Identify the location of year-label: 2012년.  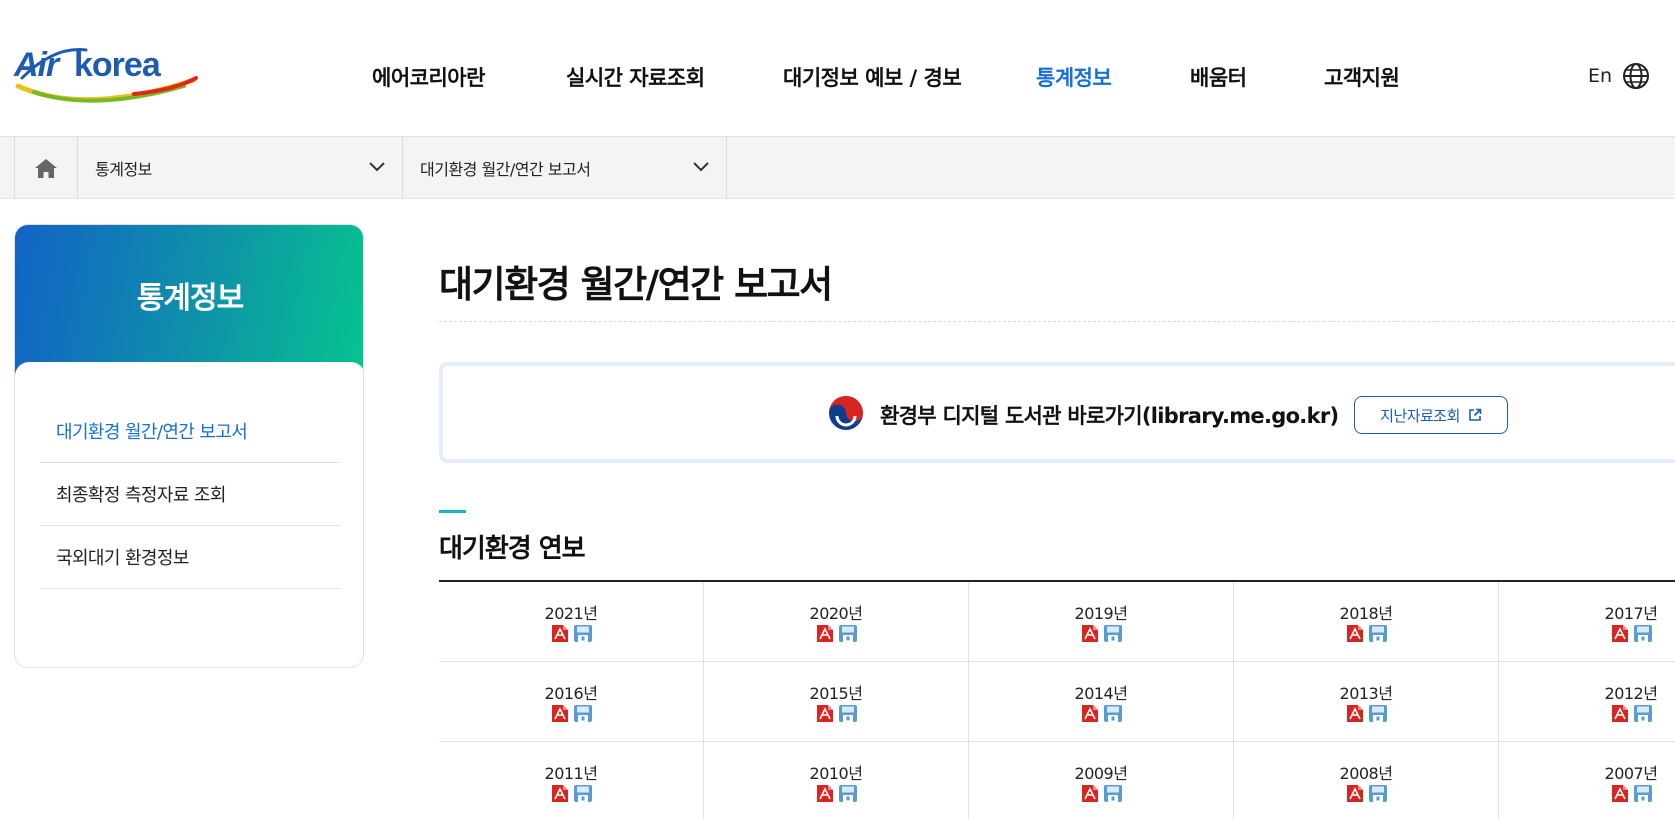
(1631, 693).